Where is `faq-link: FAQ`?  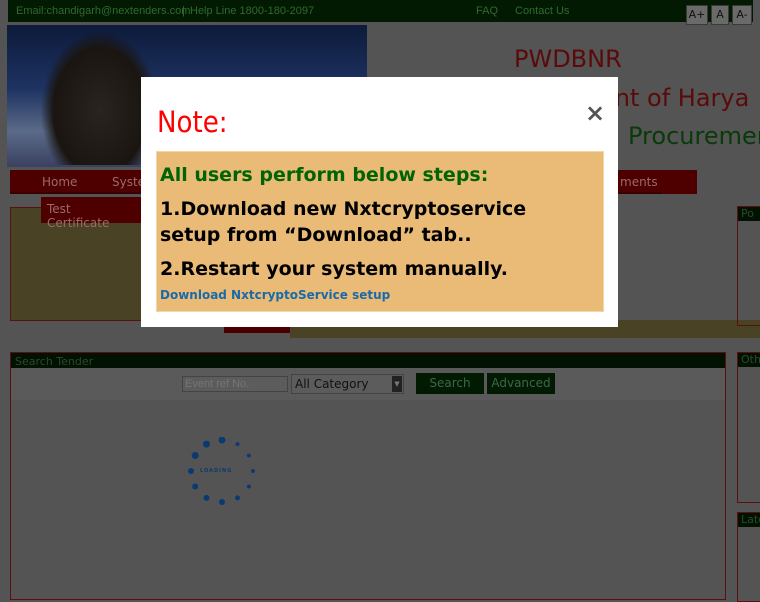 faq-link: FAQ is located at coordinates (487, 11).